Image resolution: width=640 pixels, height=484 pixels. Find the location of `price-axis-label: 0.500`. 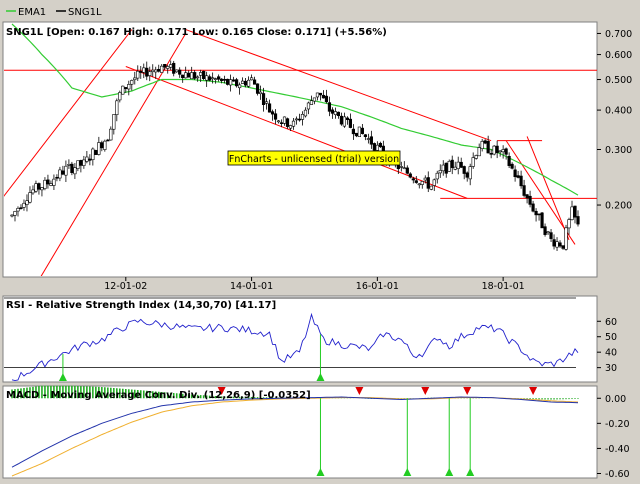

price-axis-label: 0.500 is located at coordinates (618, 80).